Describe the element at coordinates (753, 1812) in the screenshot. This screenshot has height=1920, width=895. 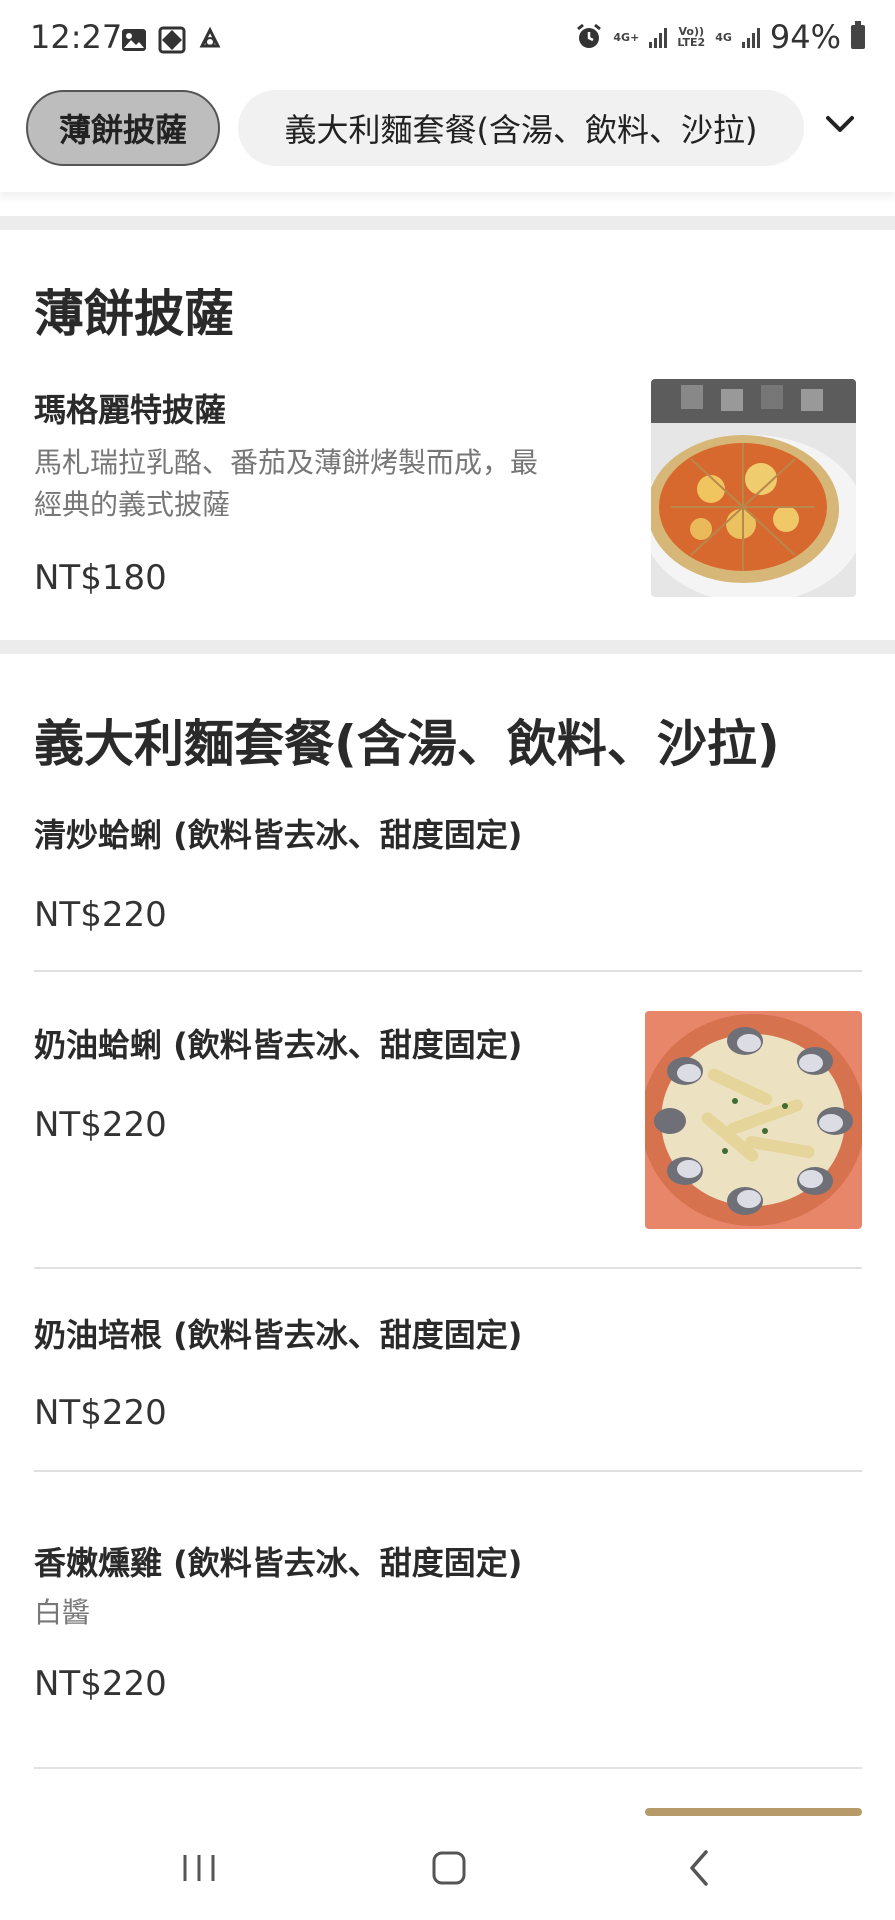
I see `item-photo-partial` at that location.